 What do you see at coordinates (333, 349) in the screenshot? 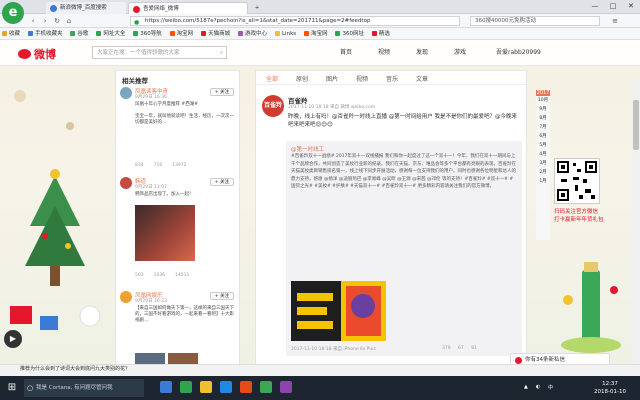
I see `repost-time: 2017-11-10 18:18 来自 iPhone 6s Plus` at bounding box center [333, 349].